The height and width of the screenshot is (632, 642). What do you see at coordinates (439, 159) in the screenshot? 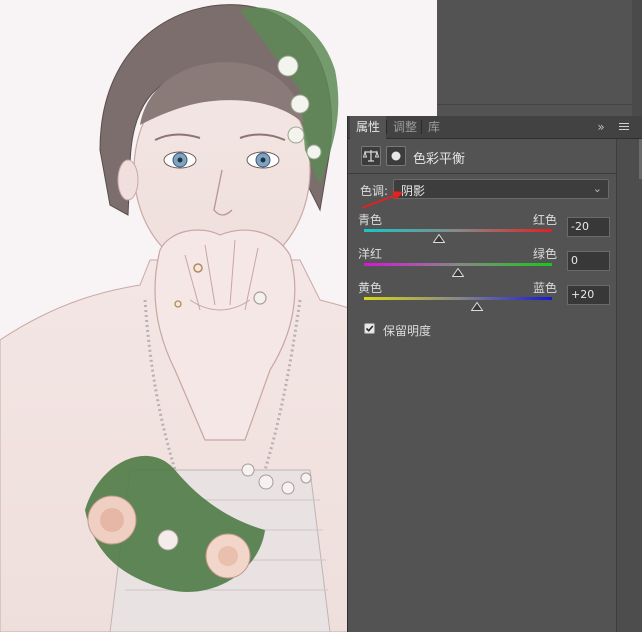
I see `adjustment-title: 色彩平衡` at bounding box center [439, 159].